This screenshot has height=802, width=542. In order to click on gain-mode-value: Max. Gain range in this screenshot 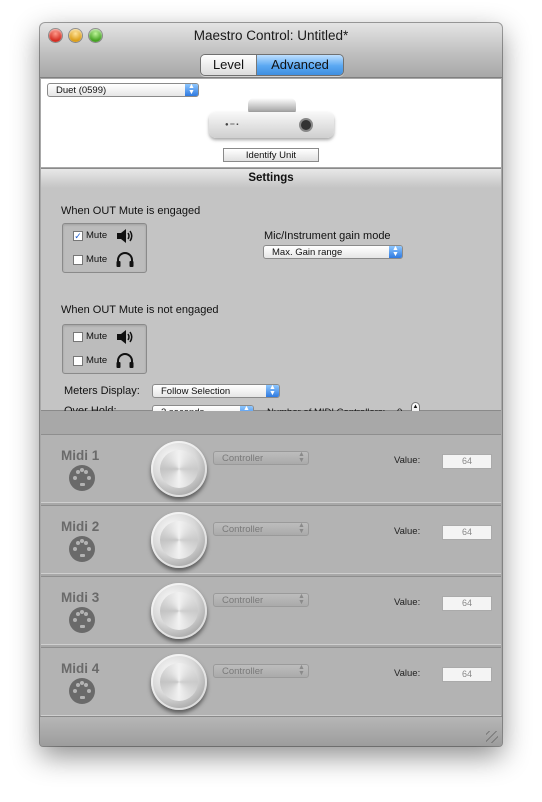, I will do `click(307, 252)`.